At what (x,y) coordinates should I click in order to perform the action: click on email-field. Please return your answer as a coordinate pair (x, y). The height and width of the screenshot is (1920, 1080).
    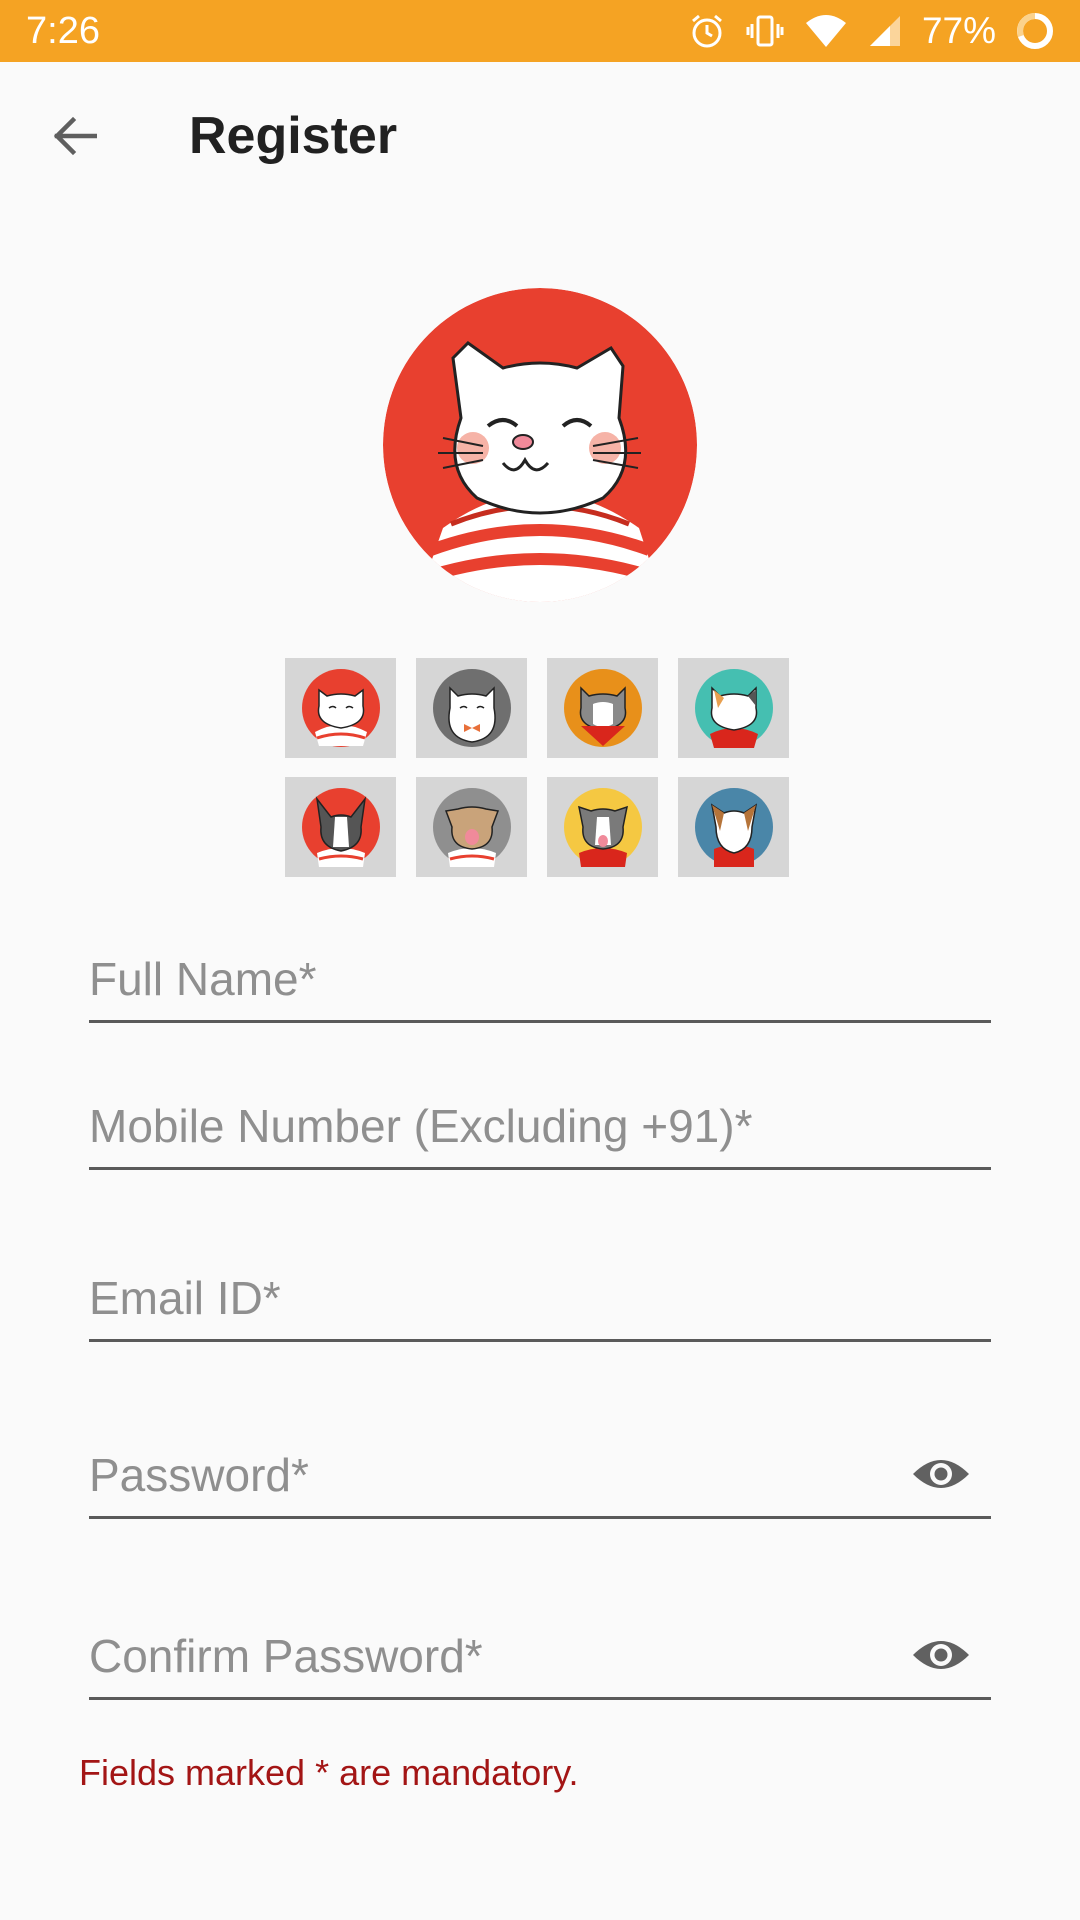
    Looking at the image, I should click on (540, 1306).